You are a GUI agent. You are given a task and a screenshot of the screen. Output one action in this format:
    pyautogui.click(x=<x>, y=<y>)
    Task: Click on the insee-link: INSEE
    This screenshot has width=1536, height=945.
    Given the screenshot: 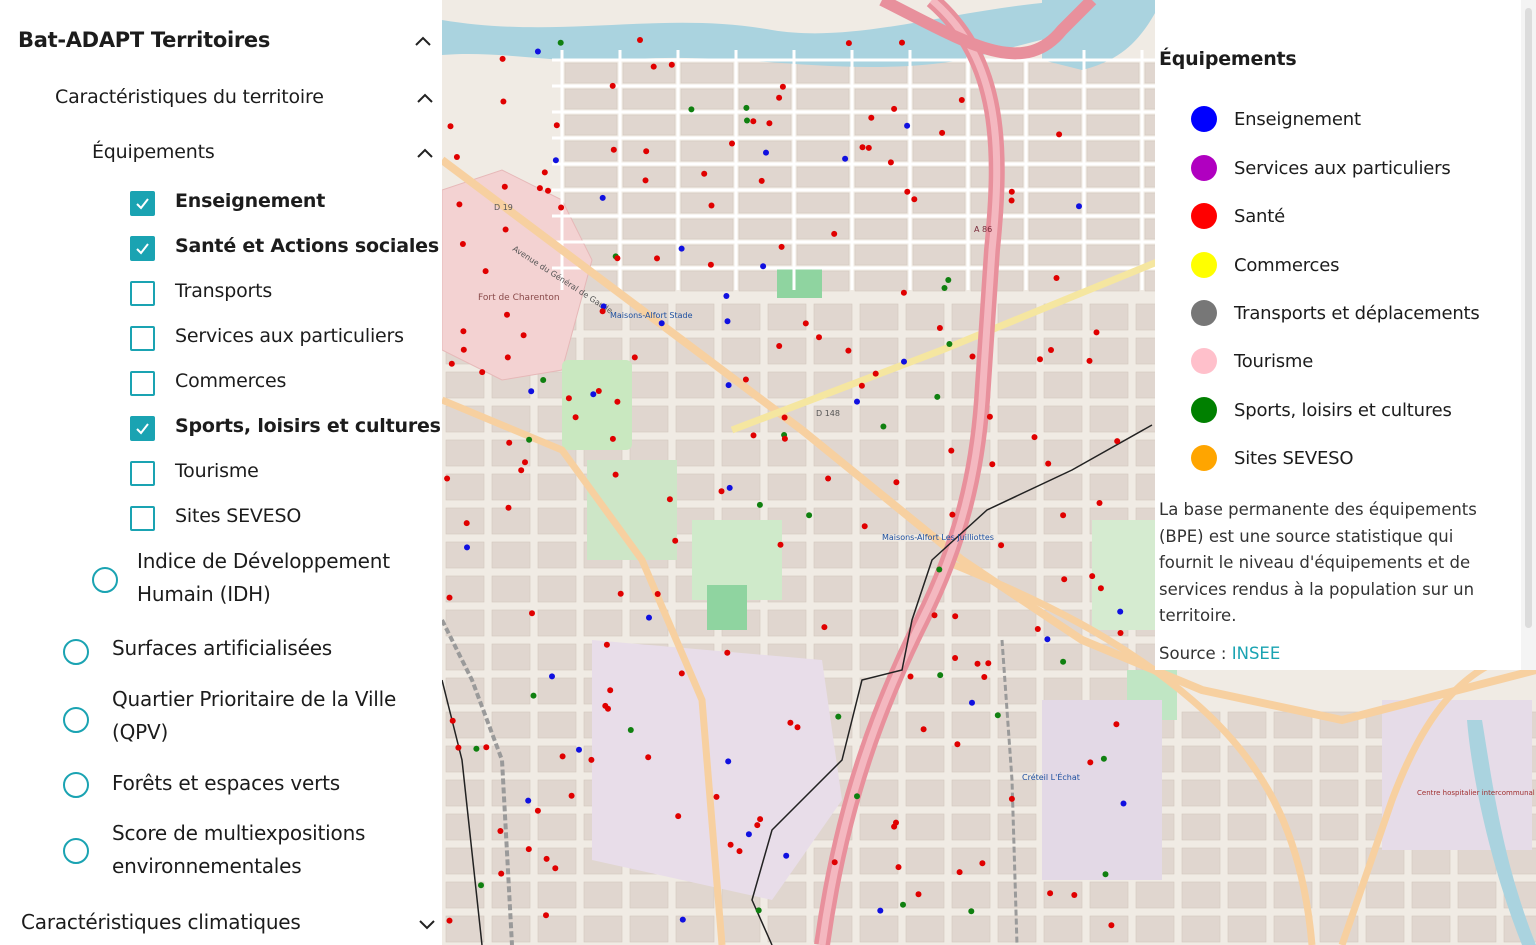 What is the action you would take?
    pyautogui.click(x=1256, y=653)
    